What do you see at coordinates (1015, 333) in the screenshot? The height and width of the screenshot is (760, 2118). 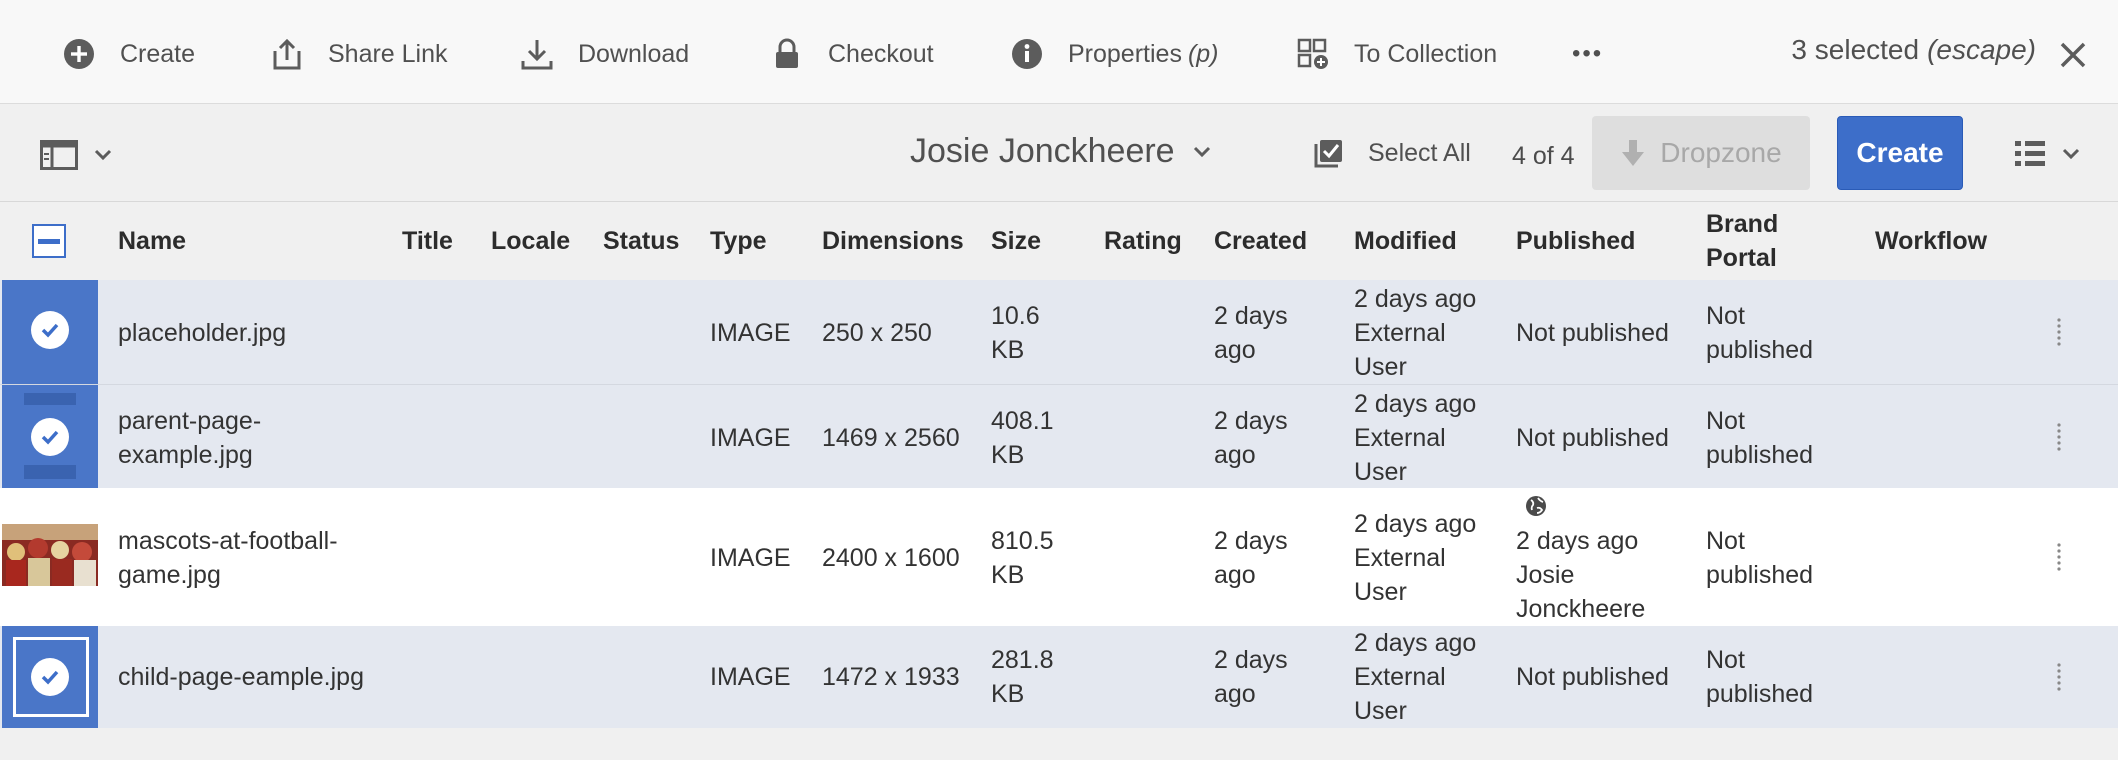 I see `cell-size: 10.6 KB` at bounding box center [1015, 333].